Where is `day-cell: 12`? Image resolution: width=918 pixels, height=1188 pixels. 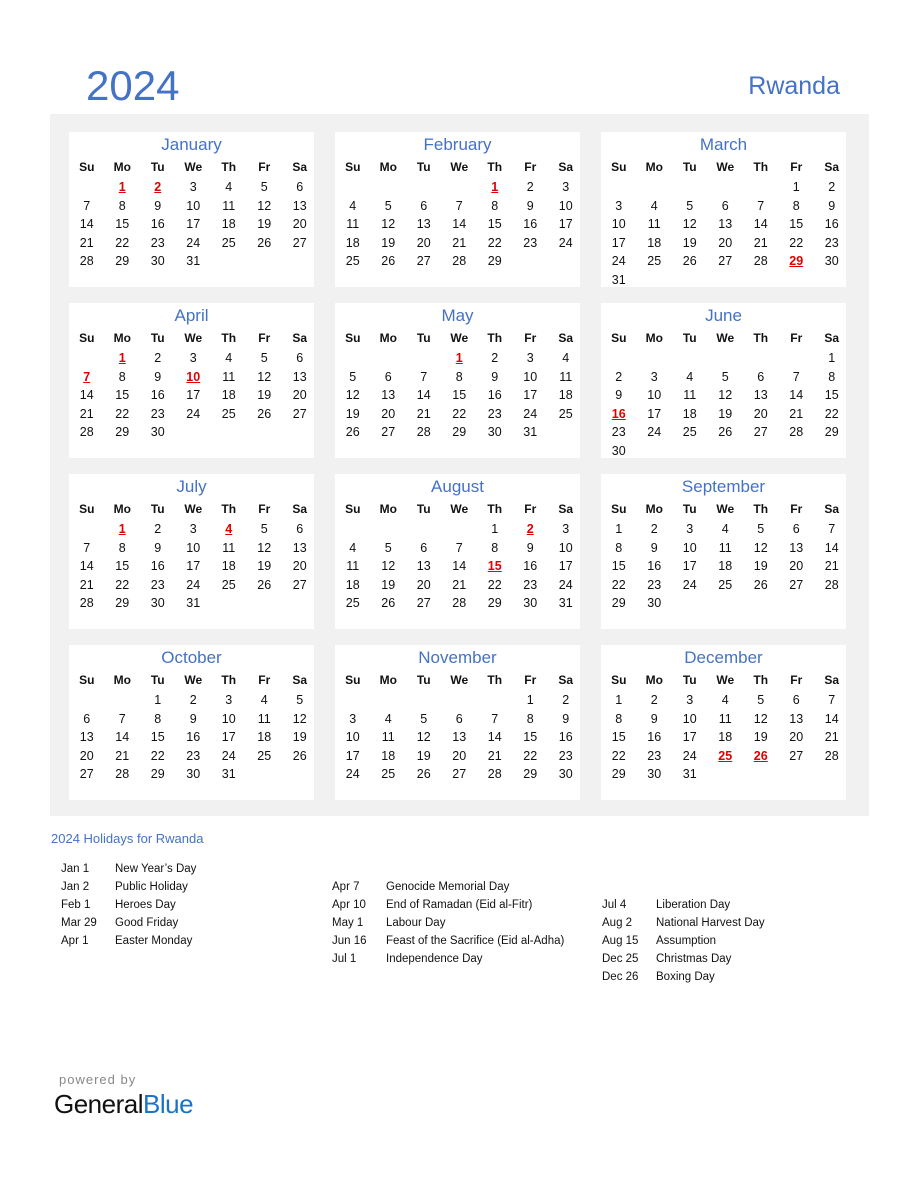
day-cell: 12 is located at coordinates (760, 718).